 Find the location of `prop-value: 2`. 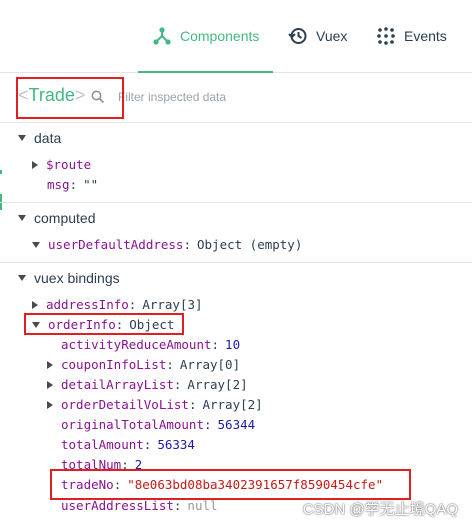

prop-value: 2 is located at coordinates (138, 464).